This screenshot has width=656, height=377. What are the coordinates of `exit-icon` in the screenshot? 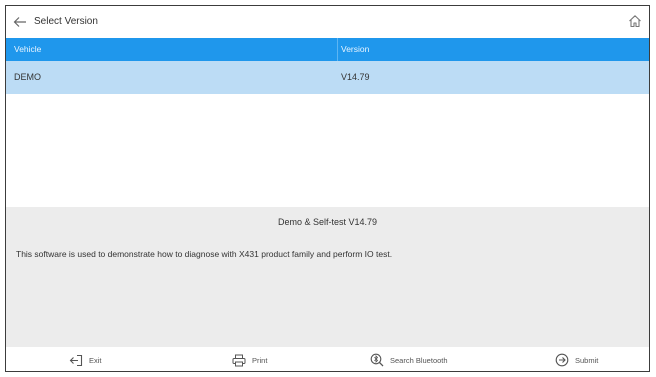 It's located at (76, 360).